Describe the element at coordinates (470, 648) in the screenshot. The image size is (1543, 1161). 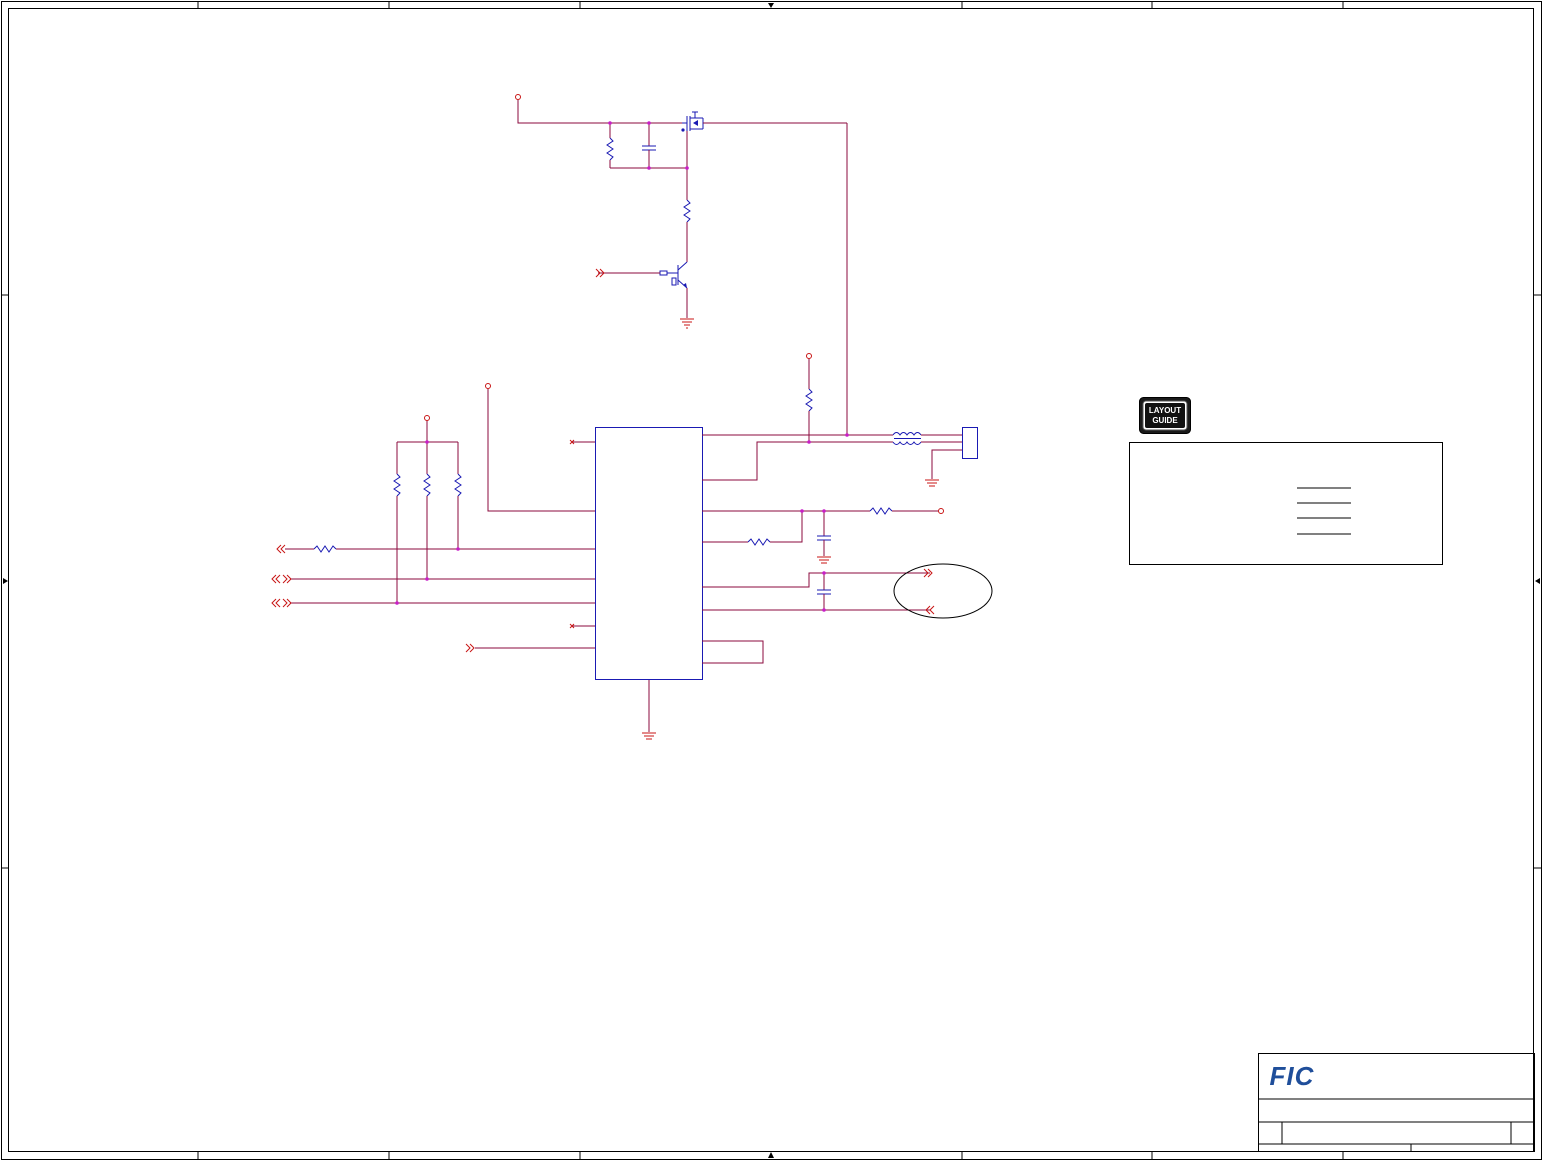
I see `offpage-connector-in2` at that location.